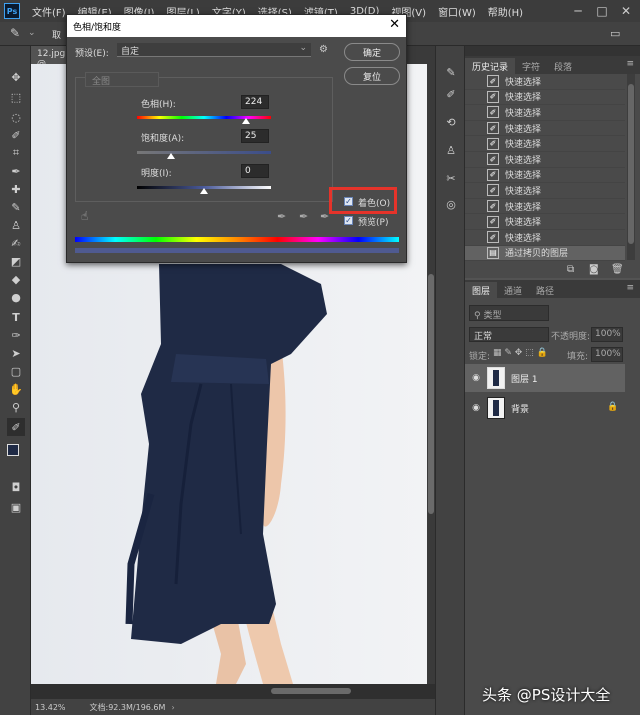  Describe the element at coordinates (545, 290) in the screenshot. I see `tab-paths: 路径` at that location.